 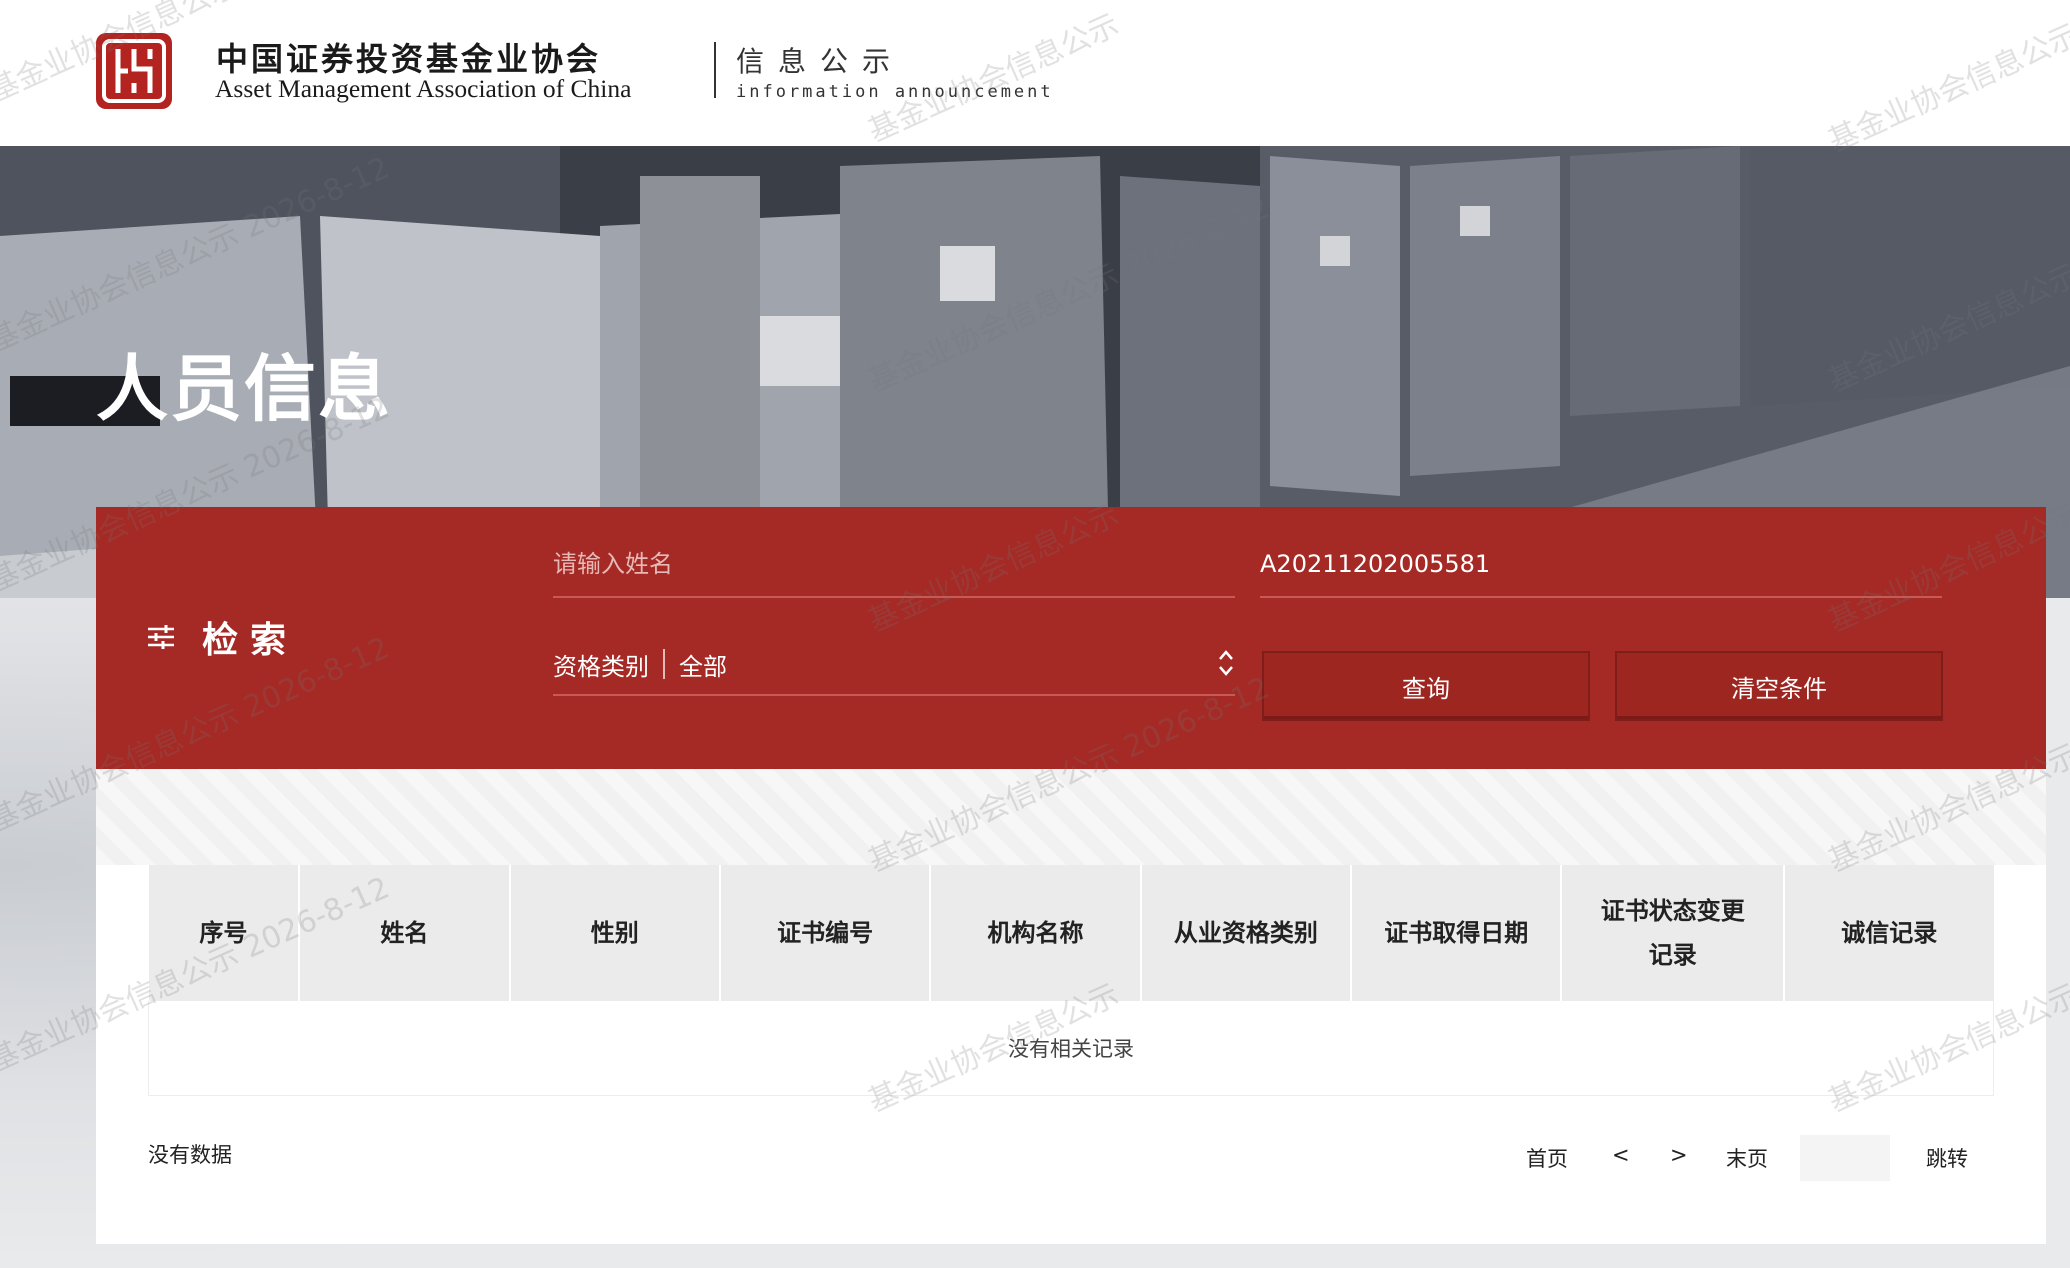 I want to click on prev-page-link: <, so click(x=1621, y=1155).